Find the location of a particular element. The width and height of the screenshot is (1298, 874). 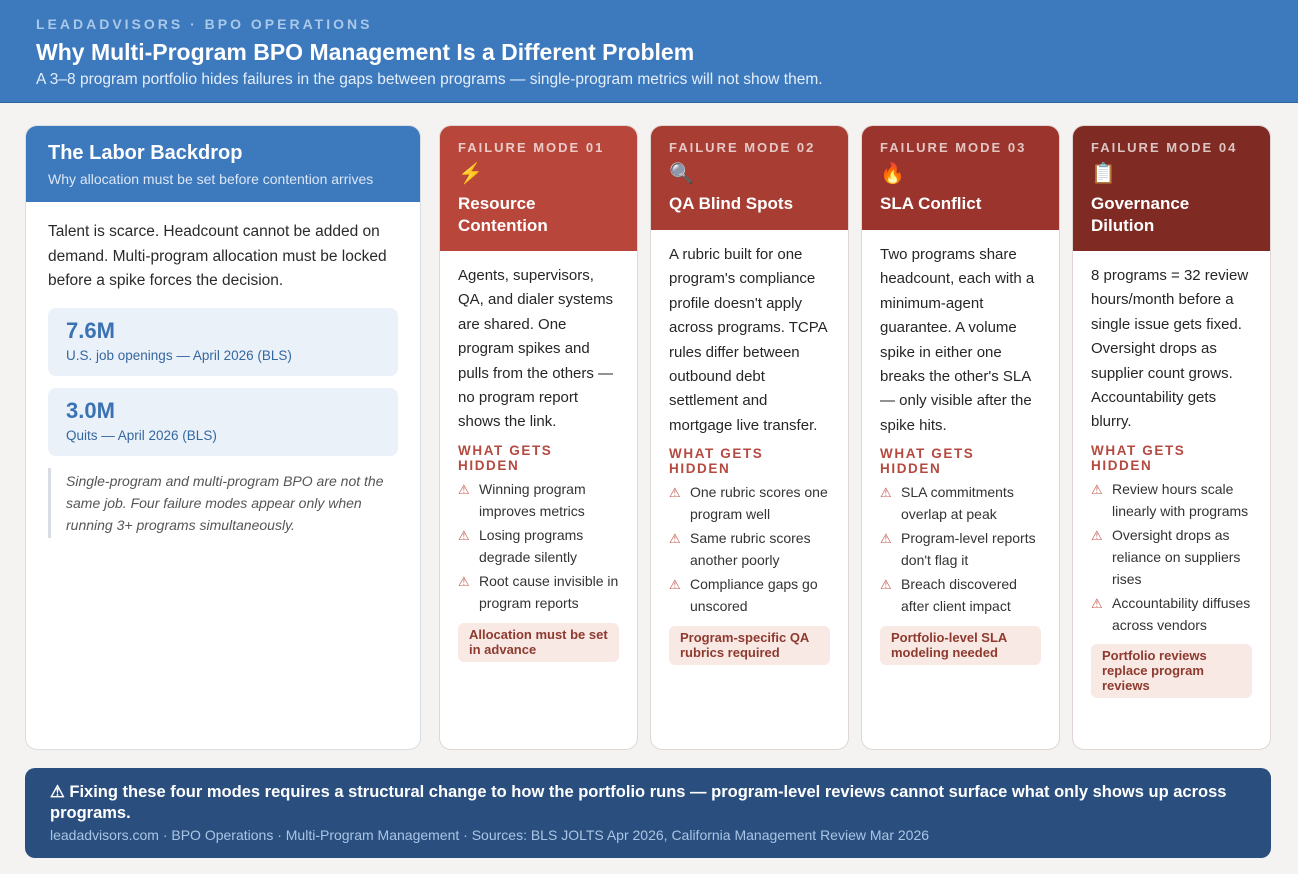

requirement-tag: Program-specific QA rubrics required is located at coordinates (749, 646).